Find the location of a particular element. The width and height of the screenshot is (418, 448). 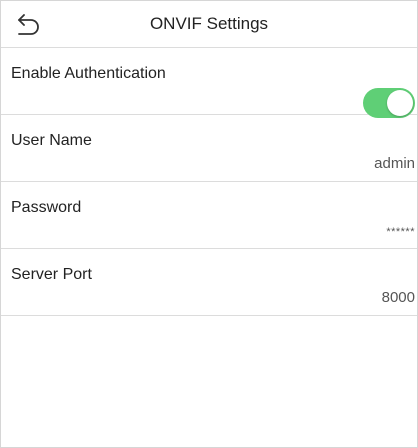

enable-authentication-label: Enable Authentication is located at coordinates (88, 73).